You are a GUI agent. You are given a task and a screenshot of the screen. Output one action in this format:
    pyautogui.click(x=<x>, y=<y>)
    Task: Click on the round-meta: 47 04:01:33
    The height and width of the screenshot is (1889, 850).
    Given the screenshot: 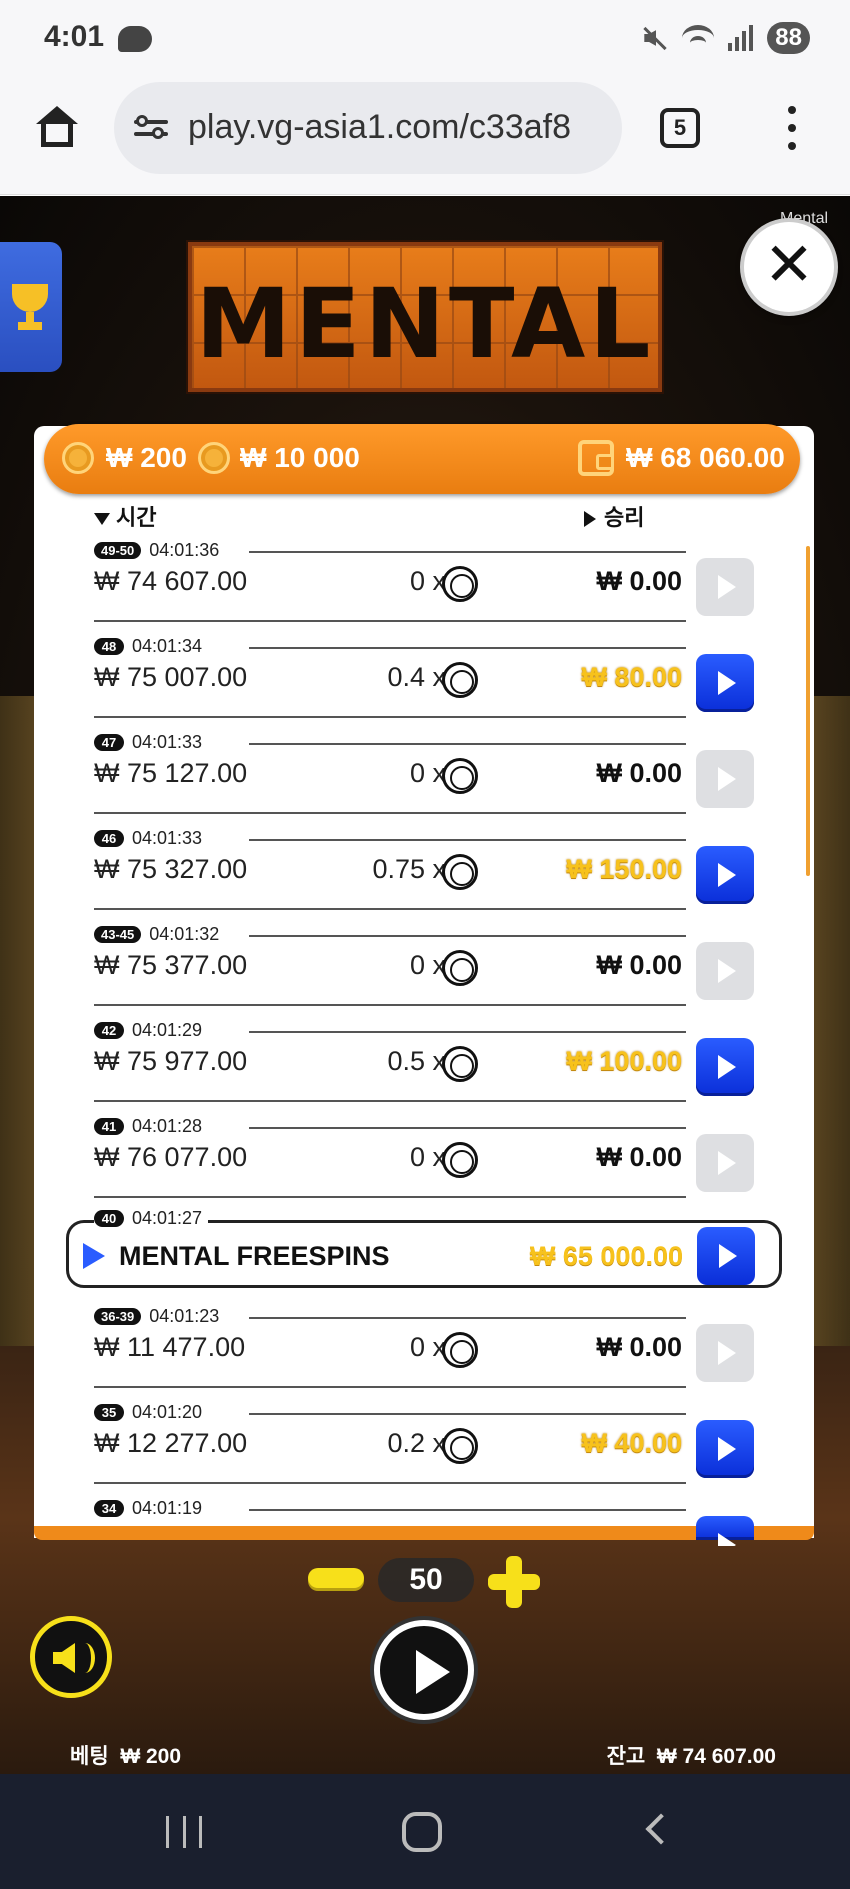 What is the action you would take?
    pyautogui.click(x=148, y=742)
    